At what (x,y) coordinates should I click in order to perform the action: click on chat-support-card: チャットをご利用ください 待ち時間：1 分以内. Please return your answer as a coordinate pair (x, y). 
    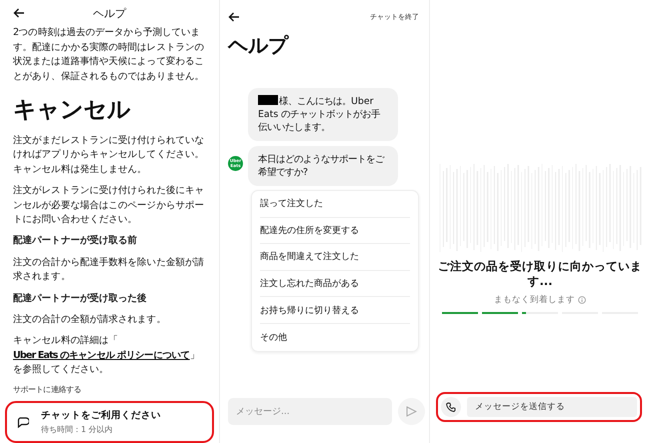
    Looking at the image, I should click on (109, 422).